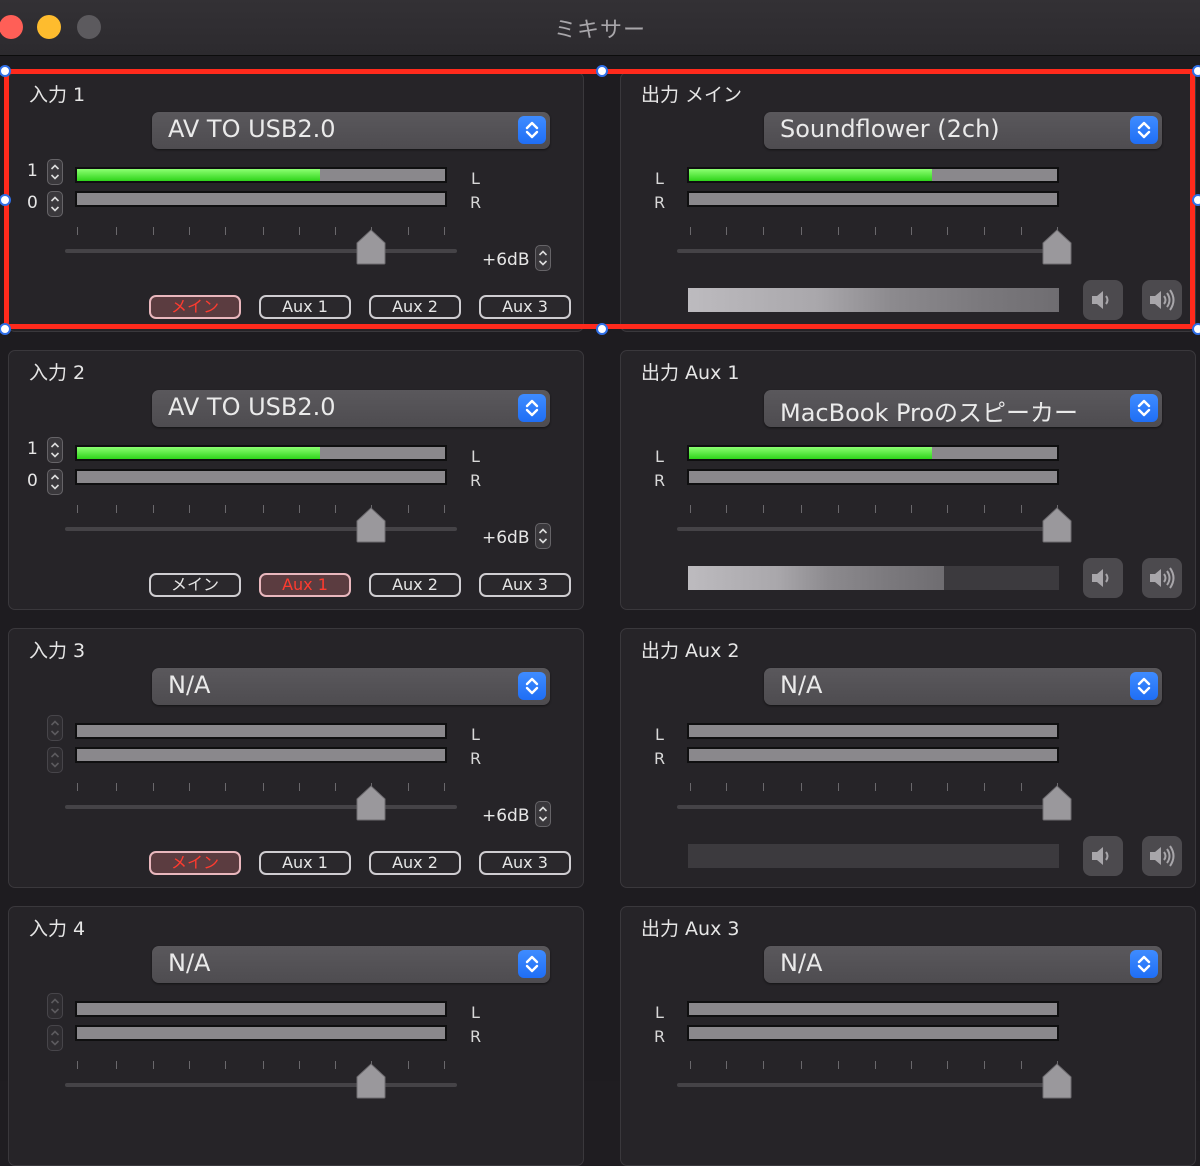  What do you see at coordinates (1057, 1081) in the screenshot?
I see `output-aux3-fader-knob` at bounding box center [1057, 1081].